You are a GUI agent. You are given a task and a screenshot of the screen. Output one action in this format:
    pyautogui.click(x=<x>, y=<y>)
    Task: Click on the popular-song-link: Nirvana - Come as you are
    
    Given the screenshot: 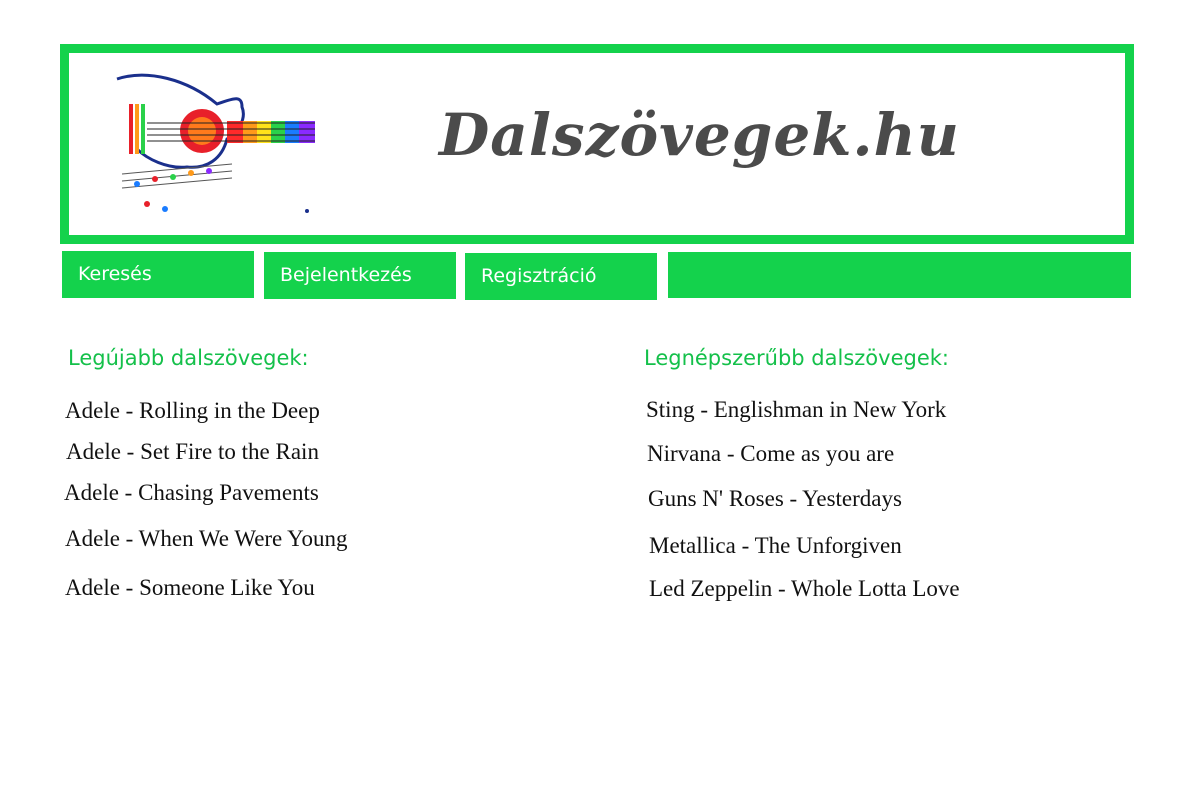 What is the action you would take?
    pyautogui.click(x=770, y=454)
    